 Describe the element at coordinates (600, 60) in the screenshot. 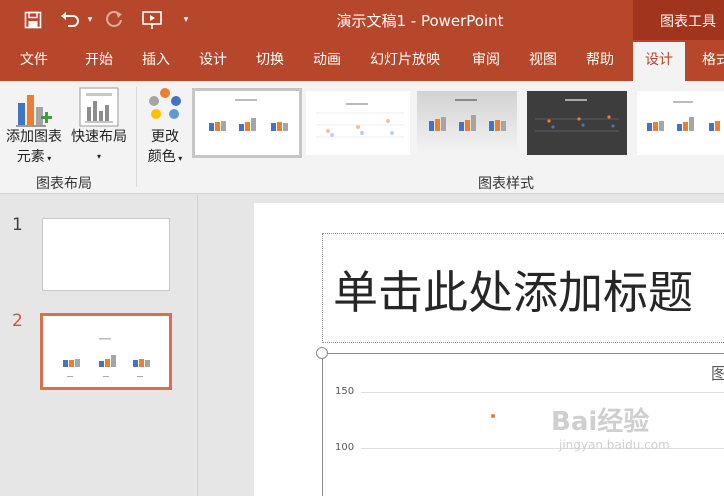

I see `tab-help: 帮助` at that location.